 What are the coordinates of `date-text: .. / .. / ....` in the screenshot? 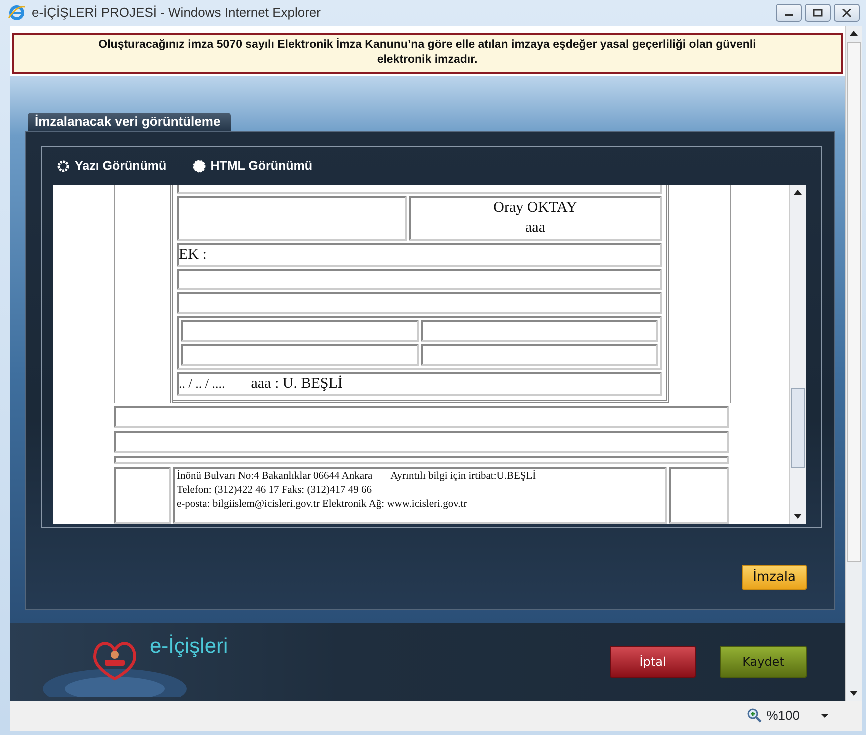 It's located at (202, 384).